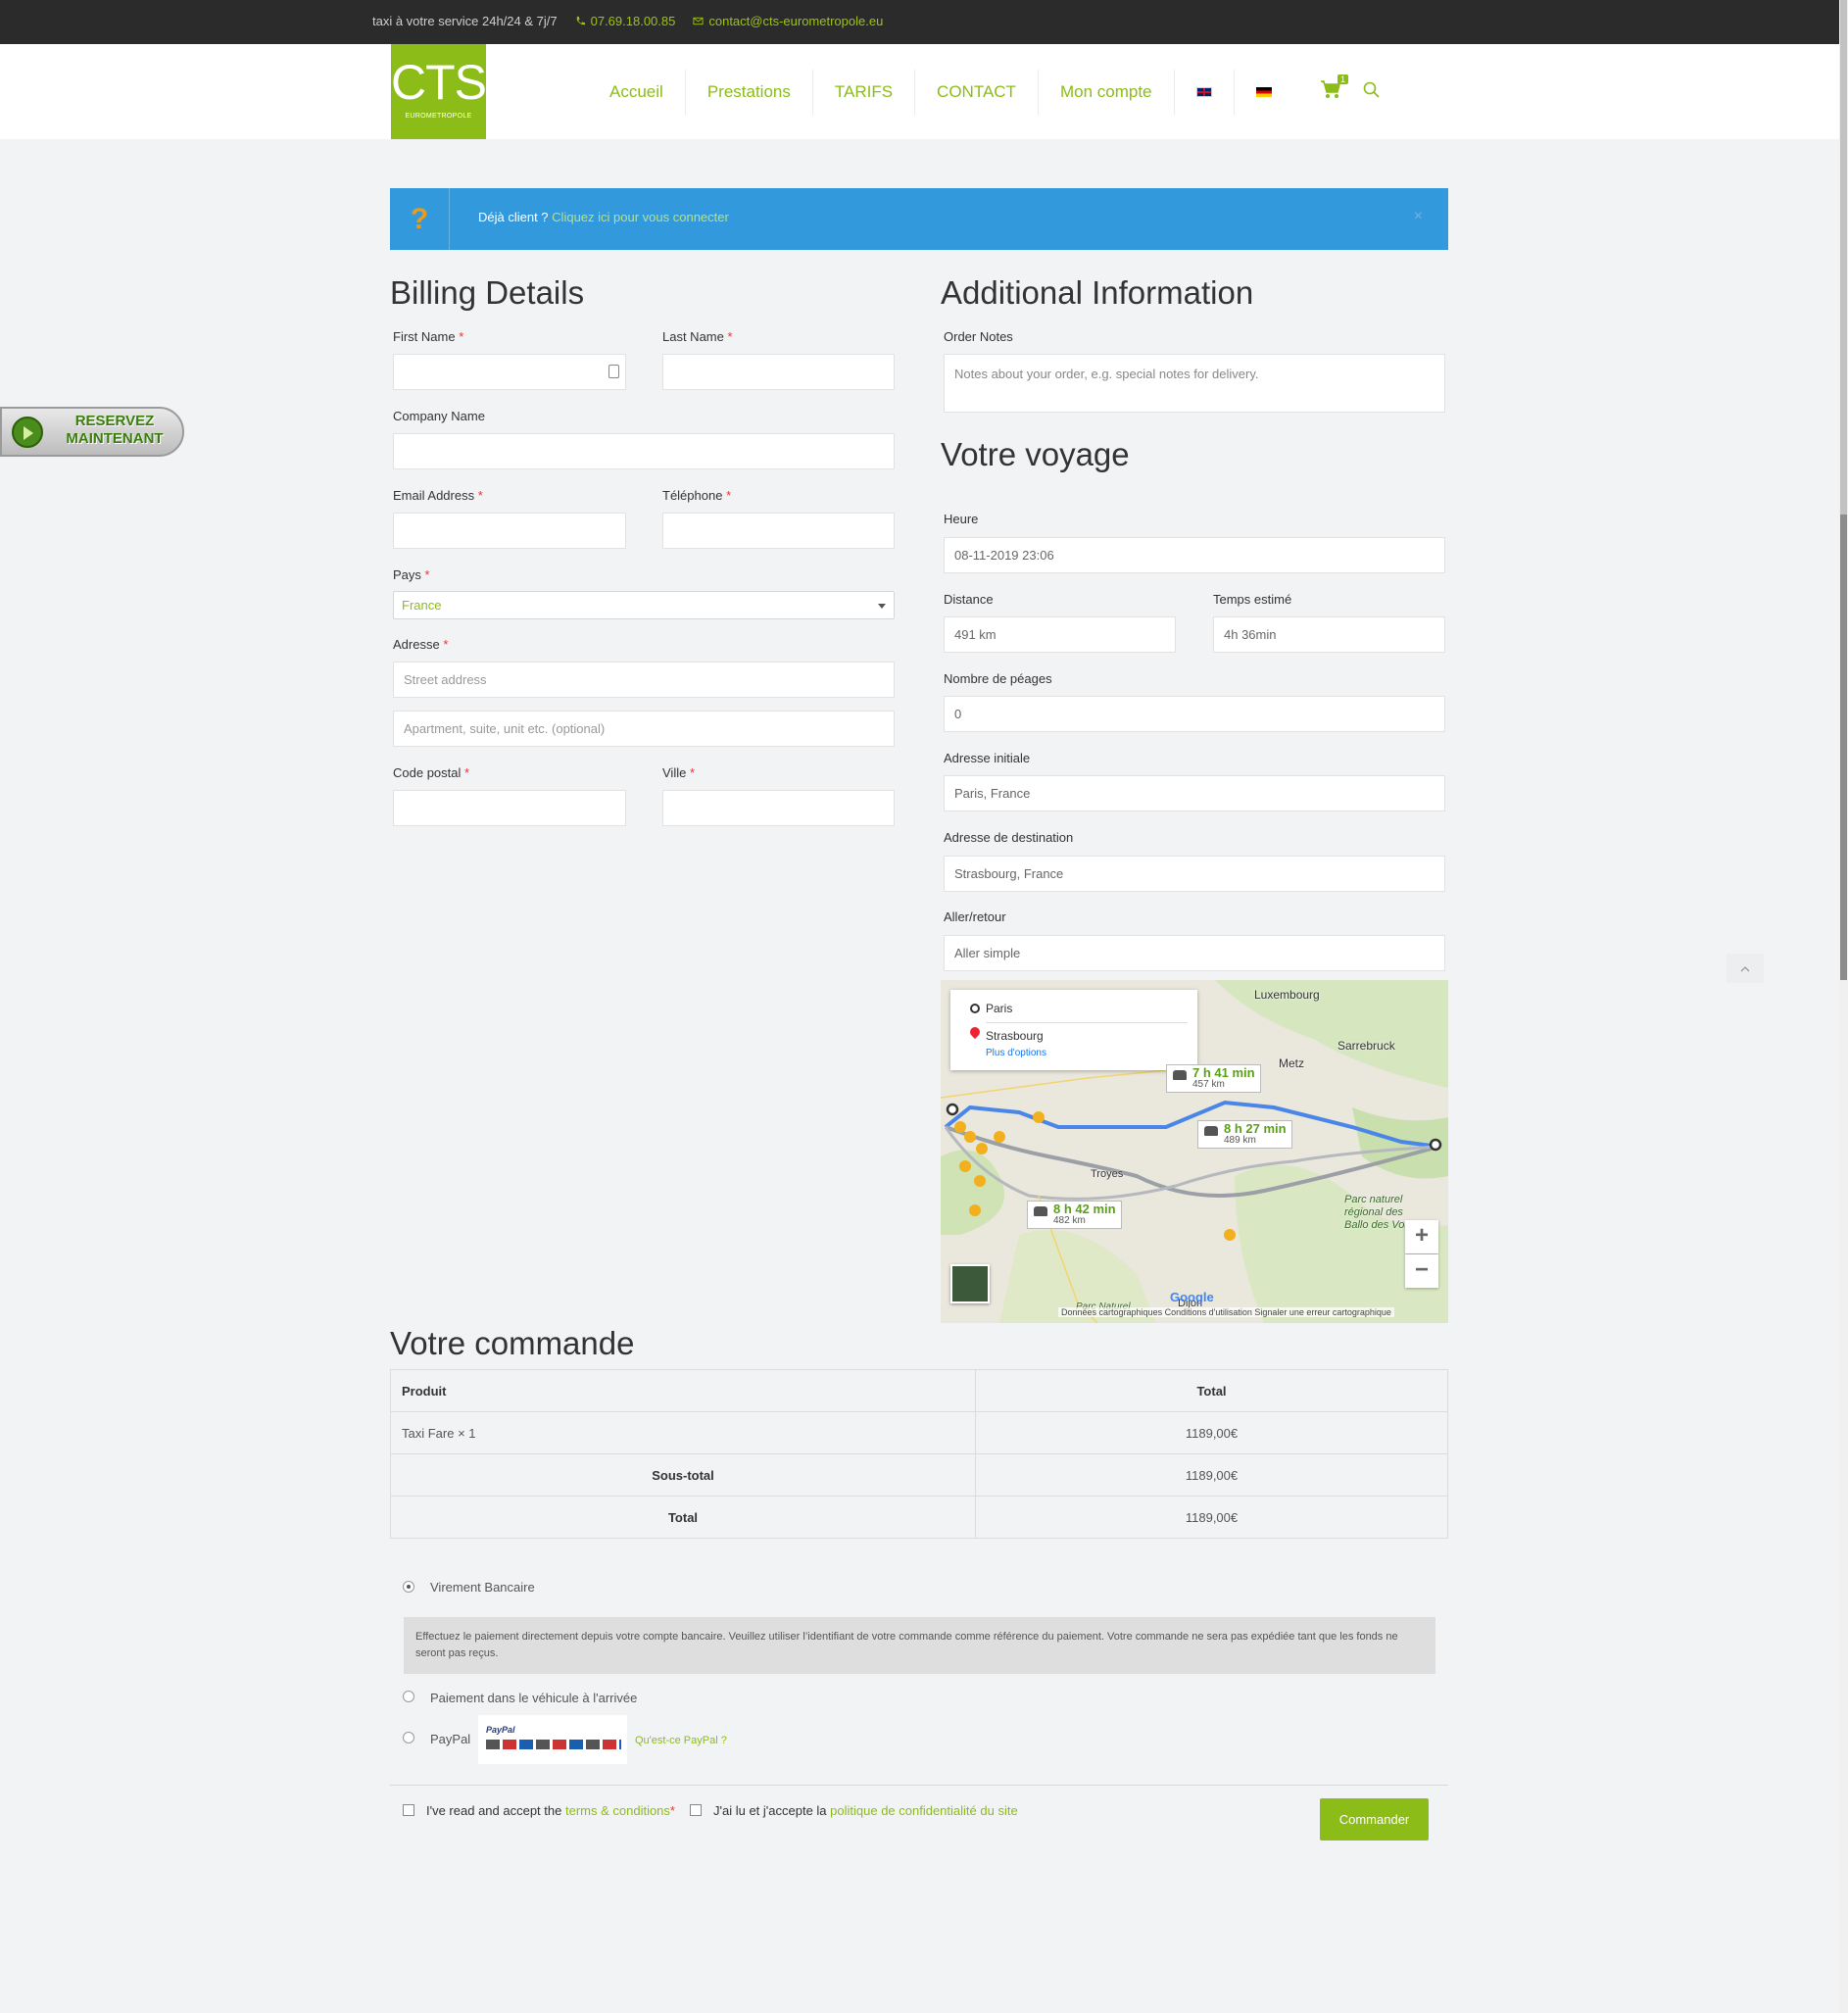 This screenshot has height=2013, width=1848. I want to click on order-title: Votre commande, so click(512, 1343).